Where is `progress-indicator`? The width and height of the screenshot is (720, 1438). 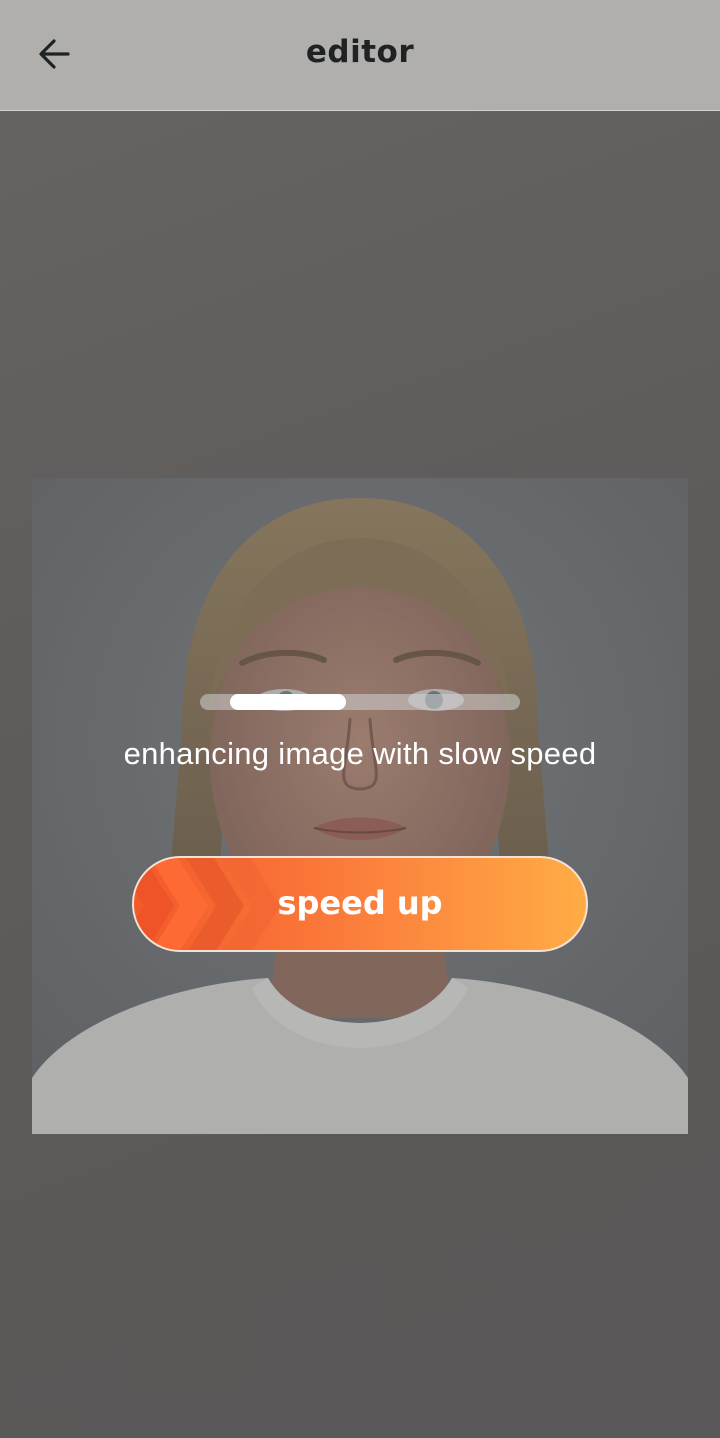
progress-indicator is located at coordinates (288, 702).